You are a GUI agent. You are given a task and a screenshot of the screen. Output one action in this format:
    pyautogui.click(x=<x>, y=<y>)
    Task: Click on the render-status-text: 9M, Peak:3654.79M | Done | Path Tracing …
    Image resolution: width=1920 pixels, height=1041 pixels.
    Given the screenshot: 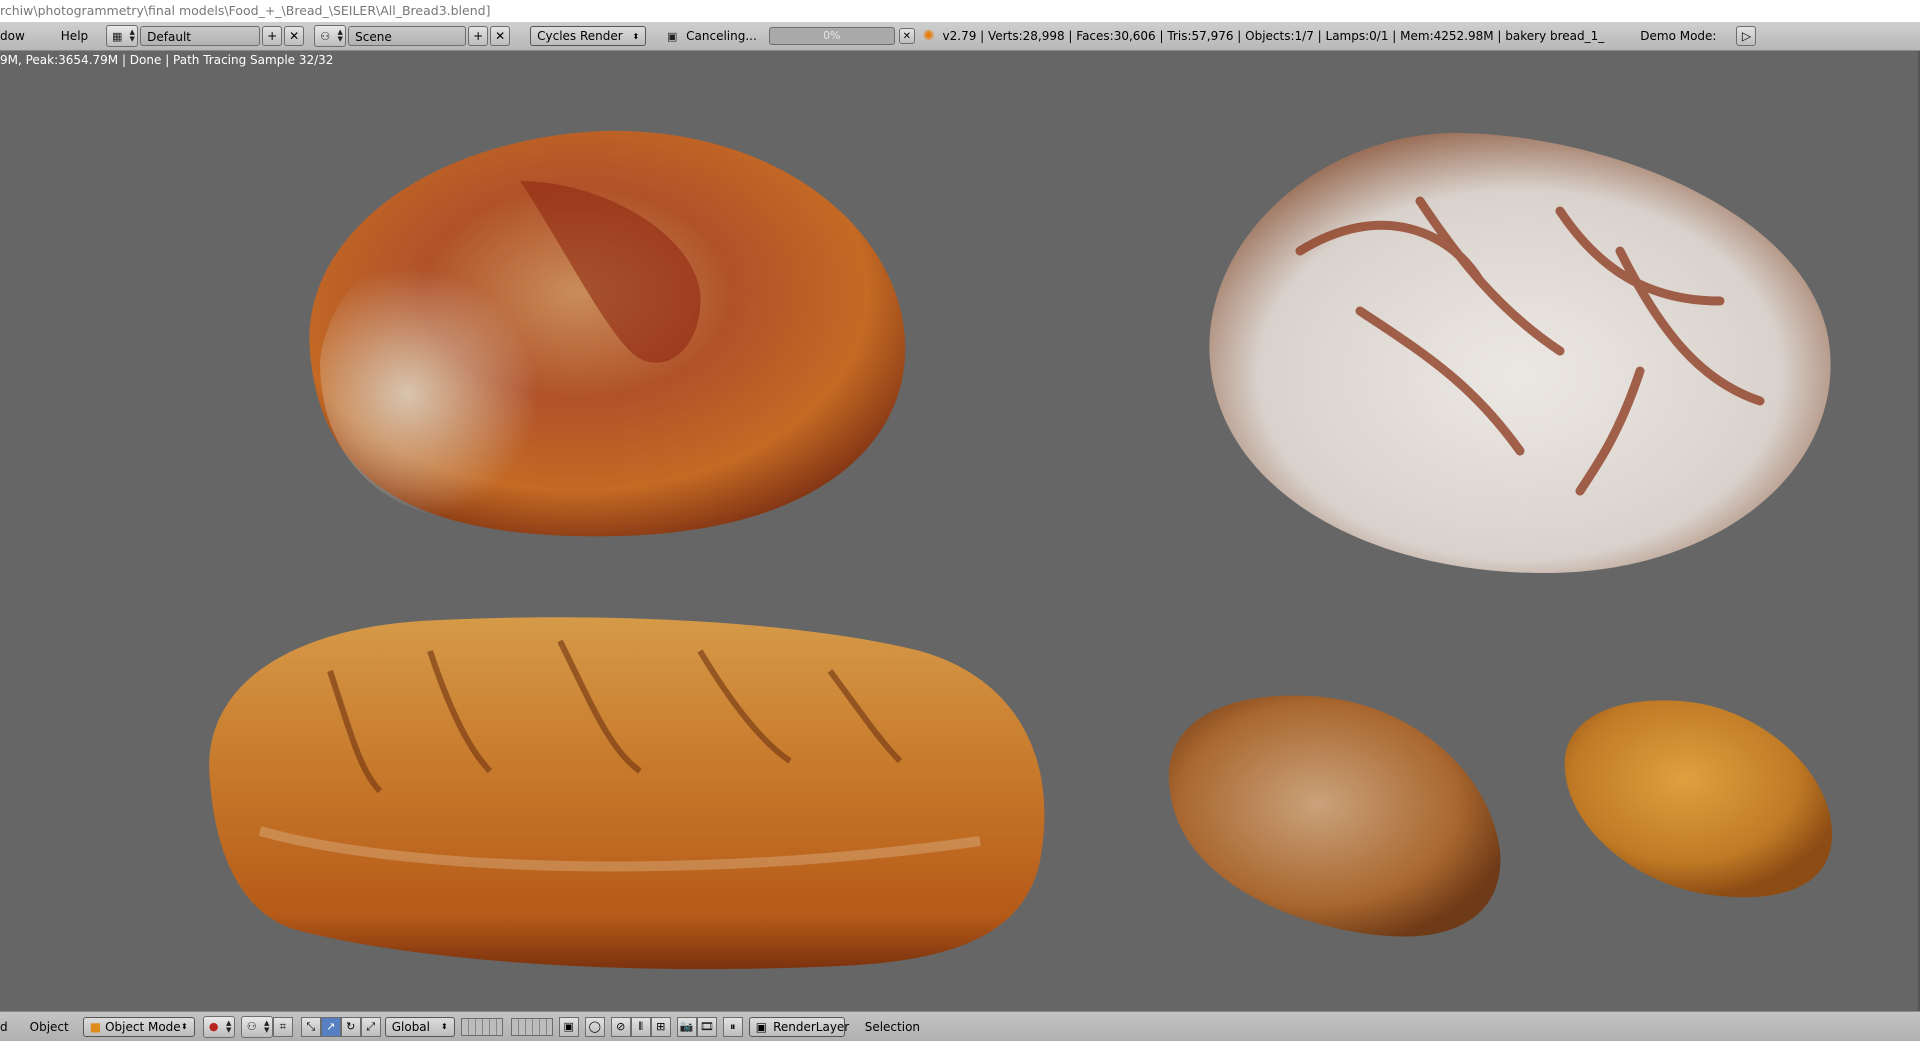 What is the action you would take?
    pyautogui.click(x=167, y=60)
    